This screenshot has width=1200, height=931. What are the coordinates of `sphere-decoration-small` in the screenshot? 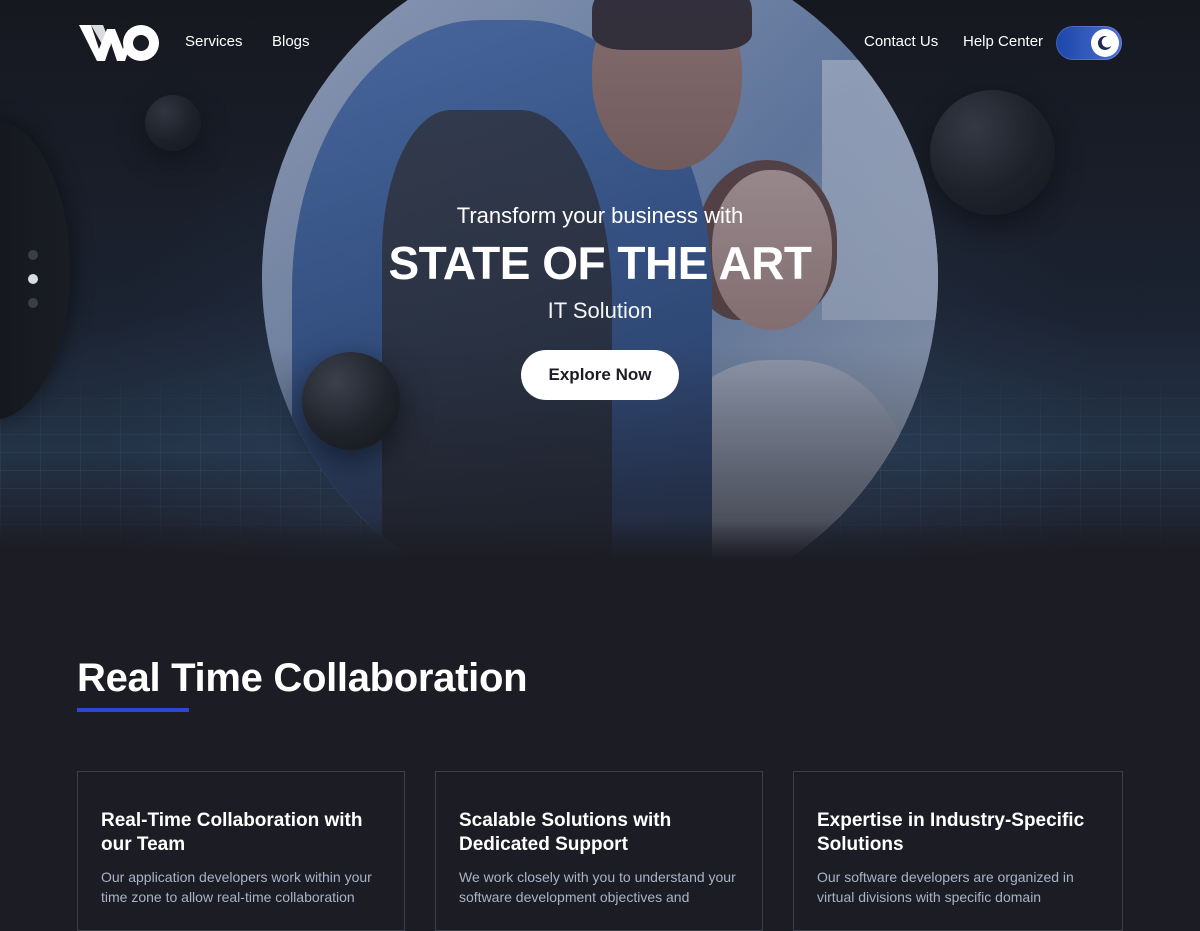 It's located at (173, 123).